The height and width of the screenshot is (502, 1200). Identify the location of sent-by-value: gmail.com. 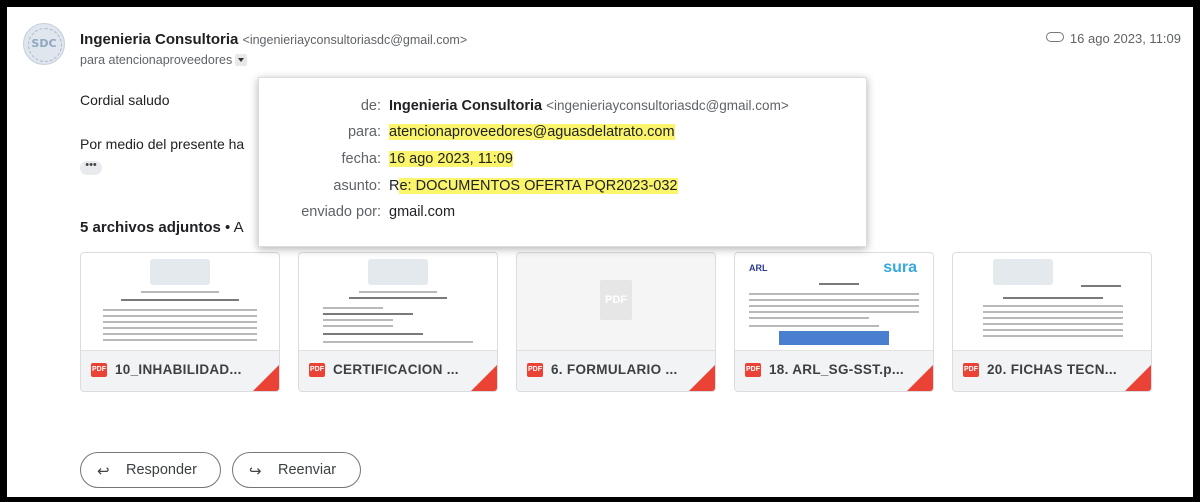
(422, 212).